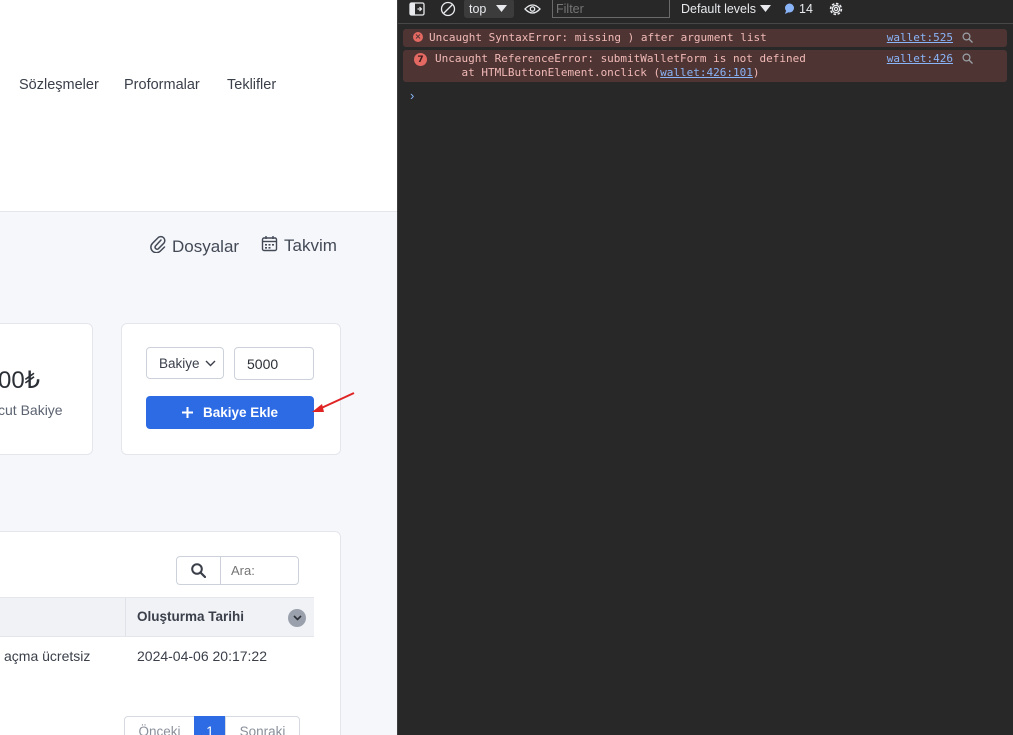 The image size is (1013, 735). Describe the element at coordinates (706, 72) in the screenshot. I see `stack-source-link: wallet:426:101` at that location.